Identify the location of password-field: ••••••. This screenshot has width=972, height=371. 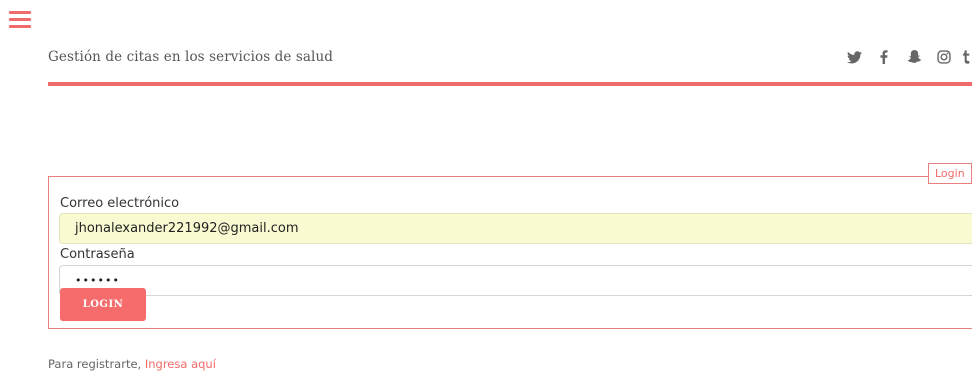
(515, 280).